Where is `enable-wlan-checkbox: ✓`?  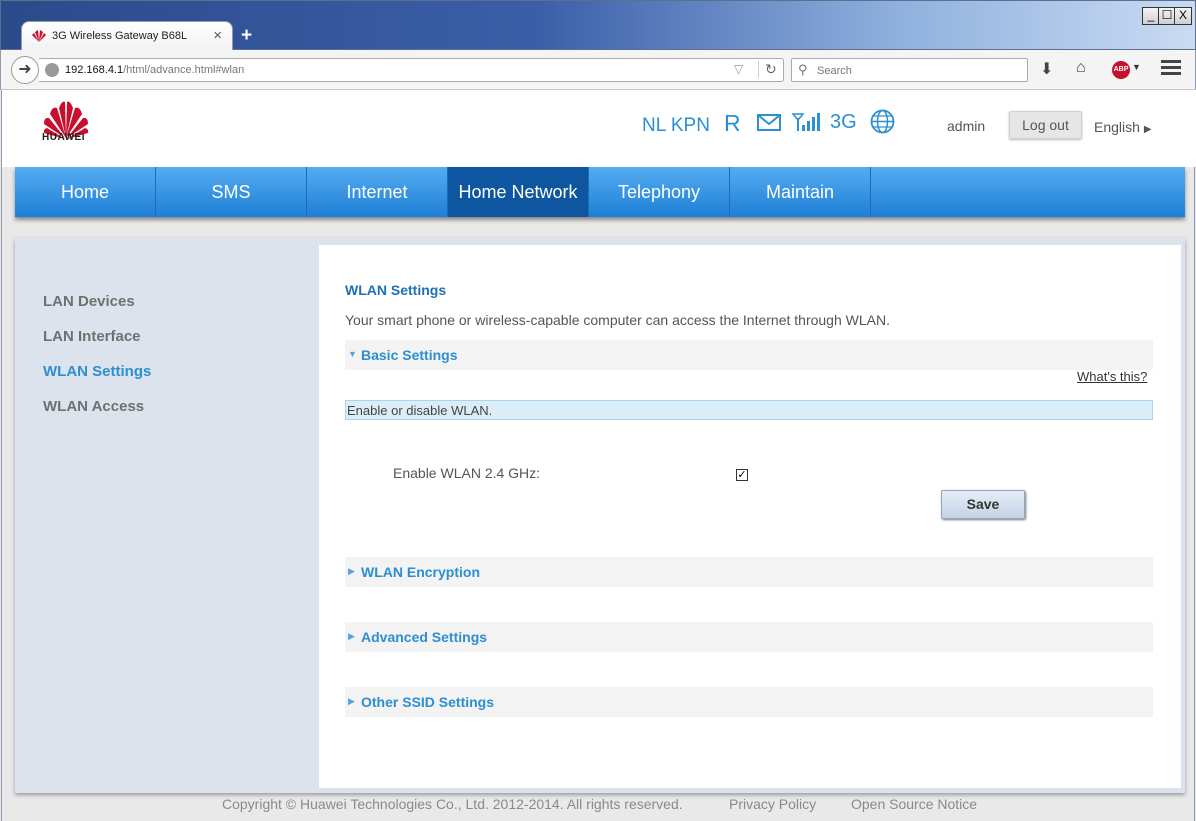 enable-wlan-checkbox: ✓ is located at coordinates (742, 475).